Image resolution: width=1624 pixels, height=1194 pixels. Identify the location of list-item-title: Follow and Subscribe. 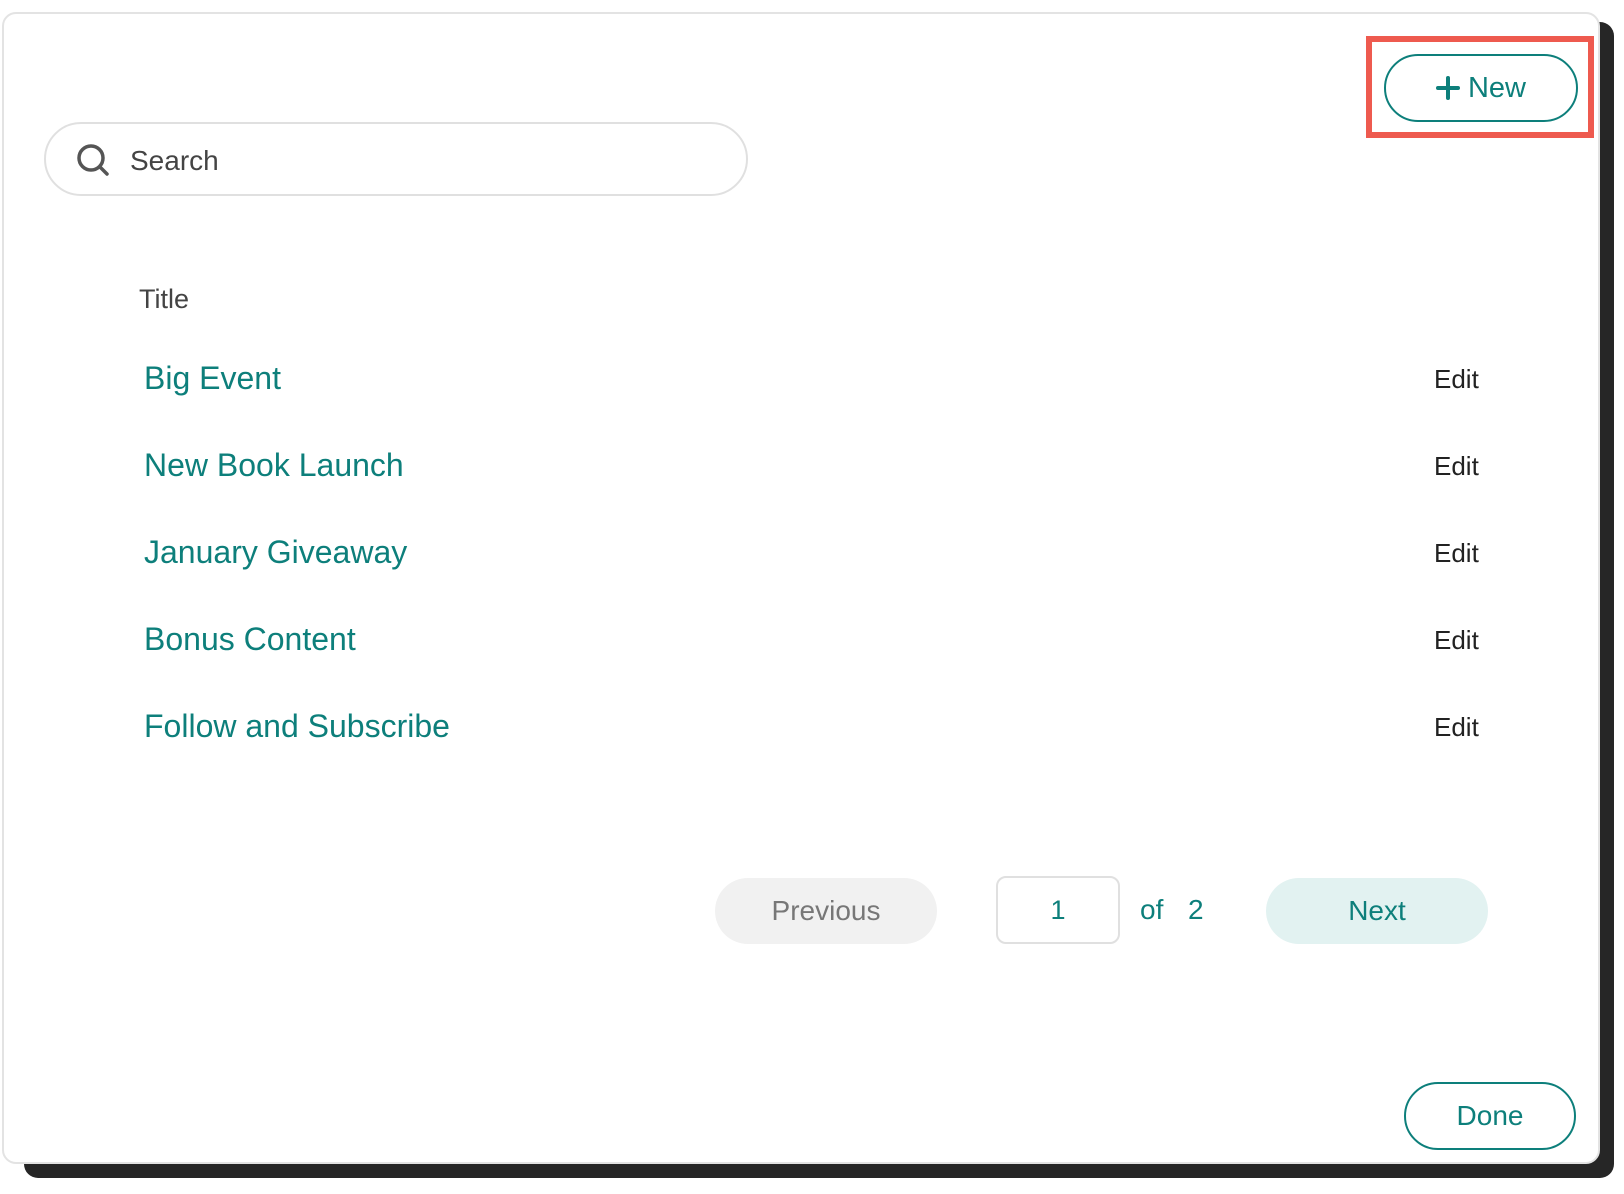
(297, 726).